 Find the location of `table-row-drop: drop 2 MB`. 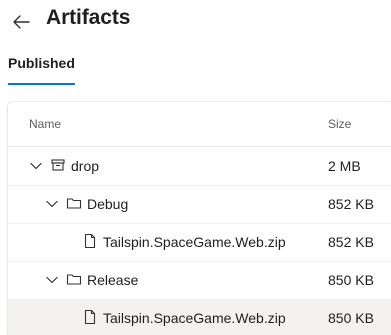

table-row-drop: drop 2 MB is located at coordinates (199, 166).